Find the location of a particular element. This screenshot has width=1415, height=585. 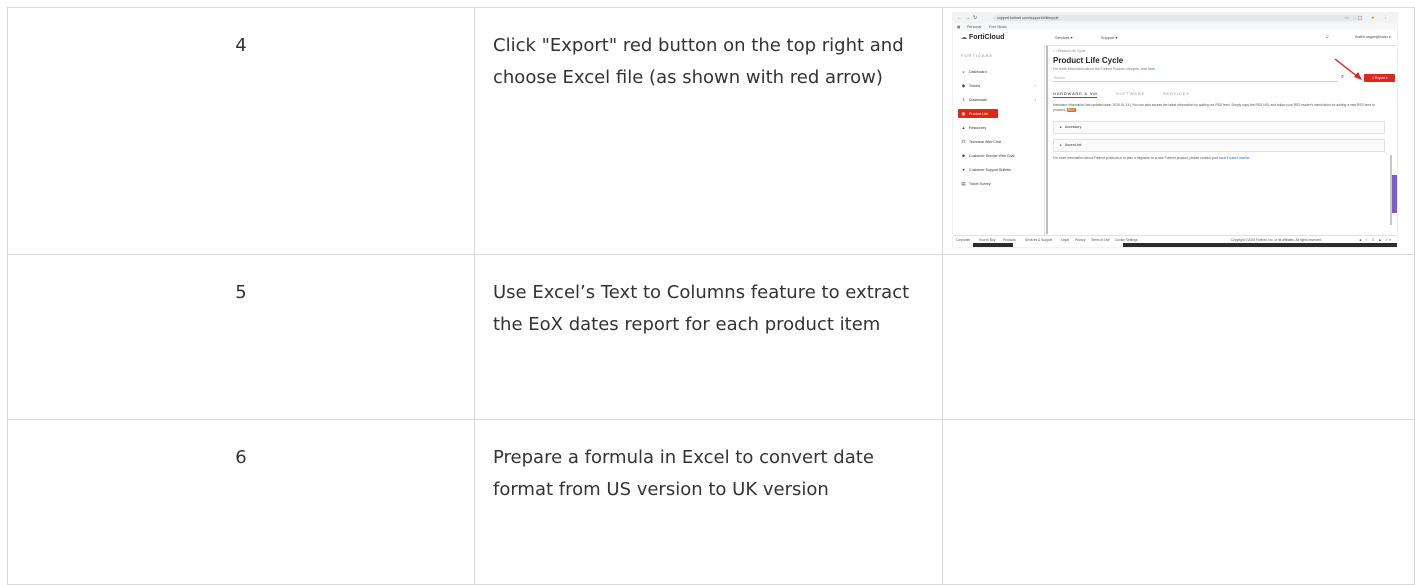

step-number-cell: 4 is located at coordinates (241, 131).